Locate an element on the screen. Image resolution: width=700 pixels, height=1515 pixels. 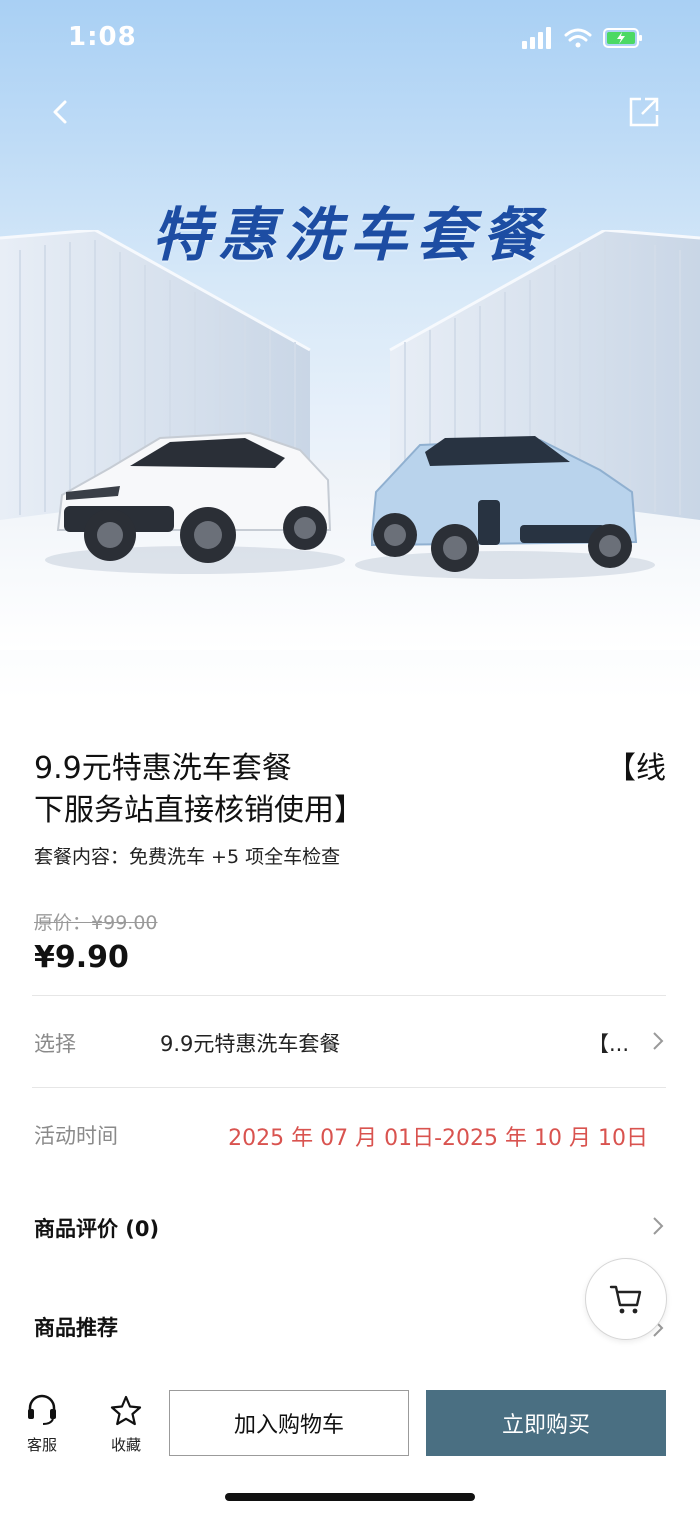
status-bar: 1:08 is located at coordinates (350, 38).